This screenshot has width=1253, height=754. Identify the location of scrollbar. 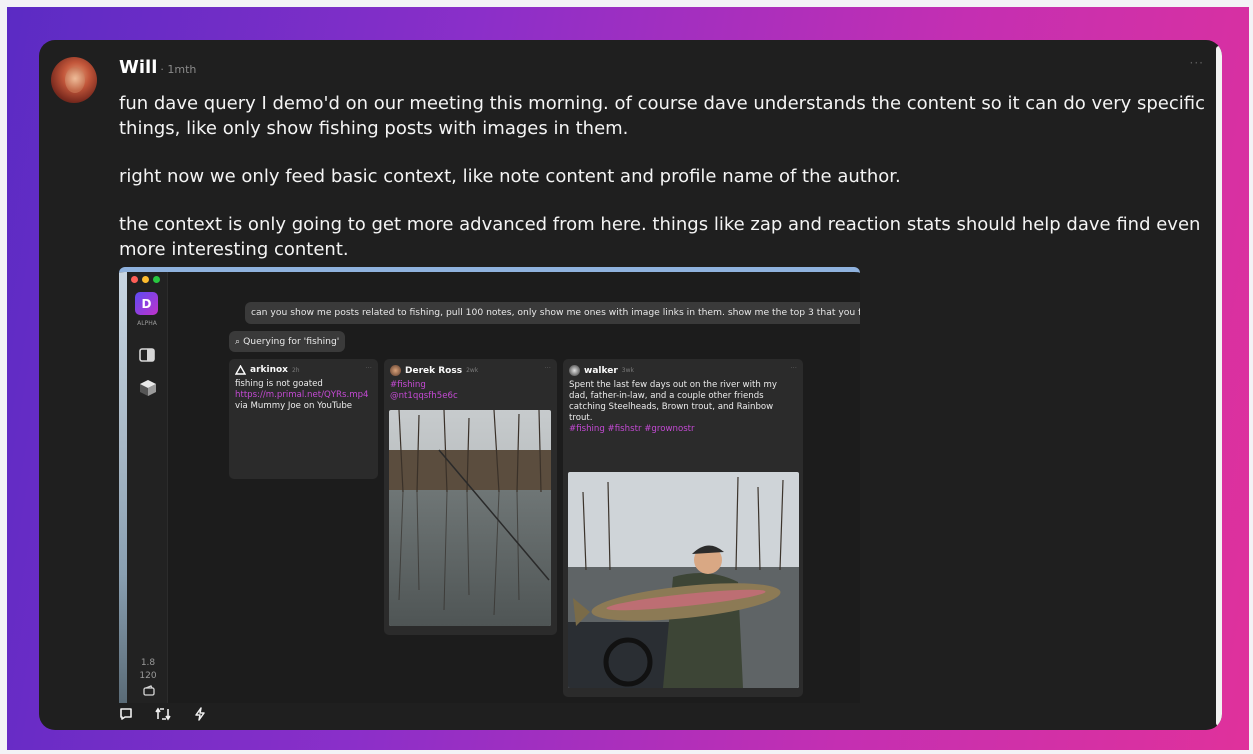
(1219, 386).